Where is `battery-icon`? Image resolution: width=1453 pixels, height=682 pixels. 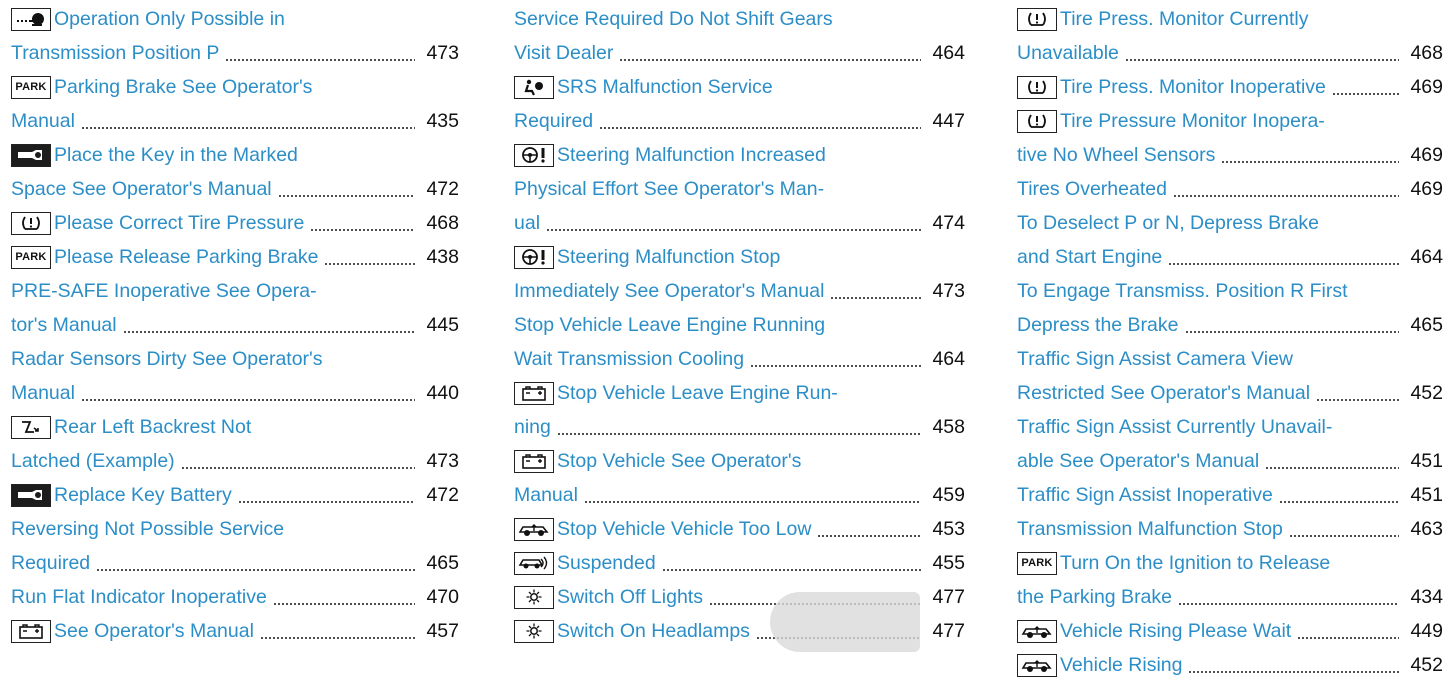
battery-icon is located at coordinates (534, 393).